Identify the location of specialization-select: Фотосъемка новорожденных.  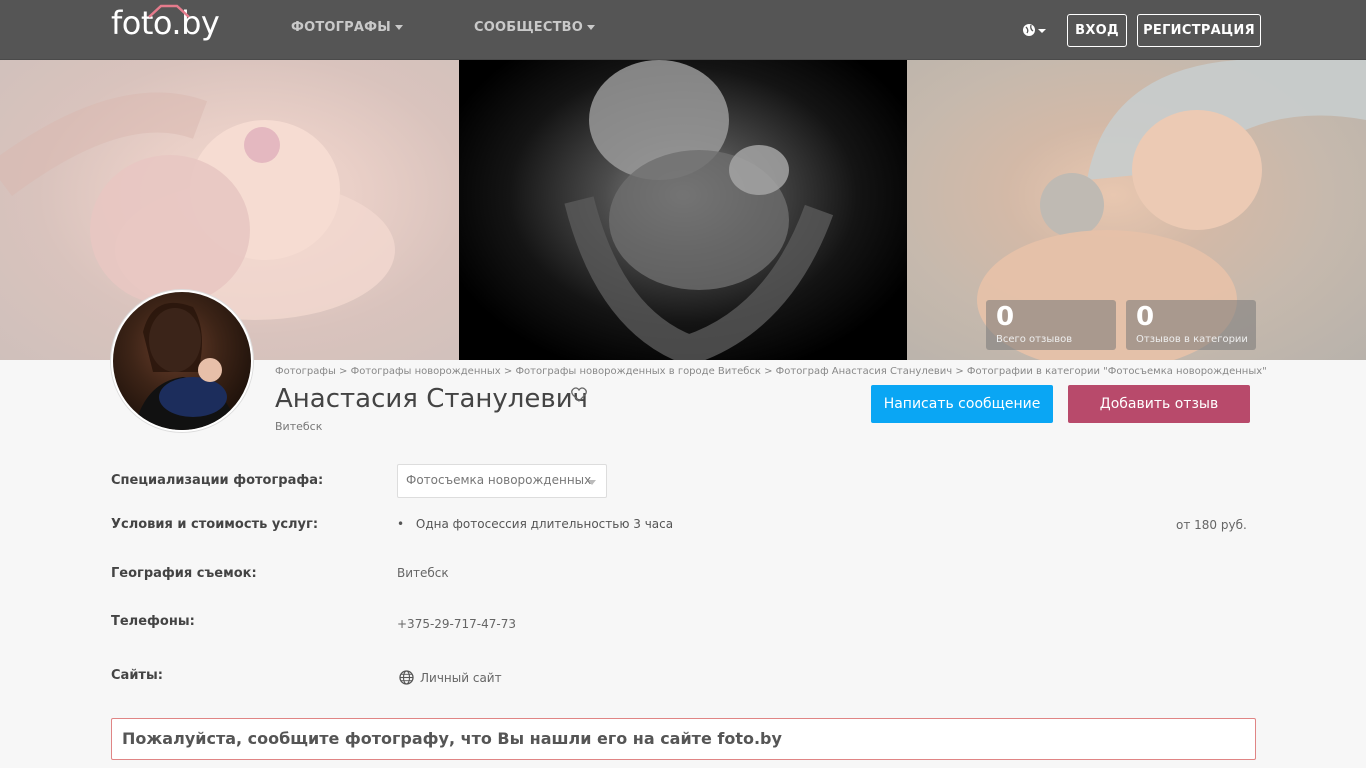
(502, 481).